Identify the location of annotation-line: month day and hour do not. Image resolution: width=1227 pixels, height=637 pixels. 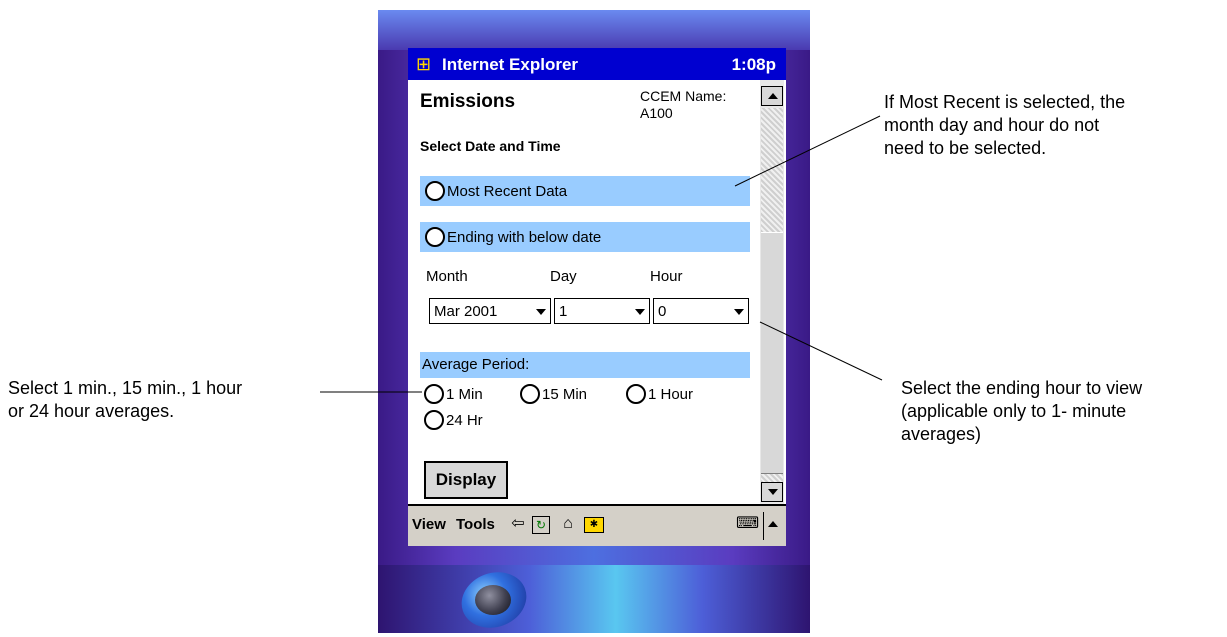
(992, 125).